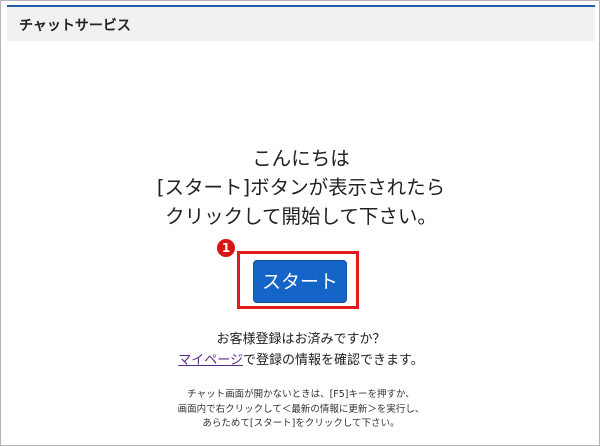  I want to click on member-question: お客様登録はお済みですか？, so click(301, 339).